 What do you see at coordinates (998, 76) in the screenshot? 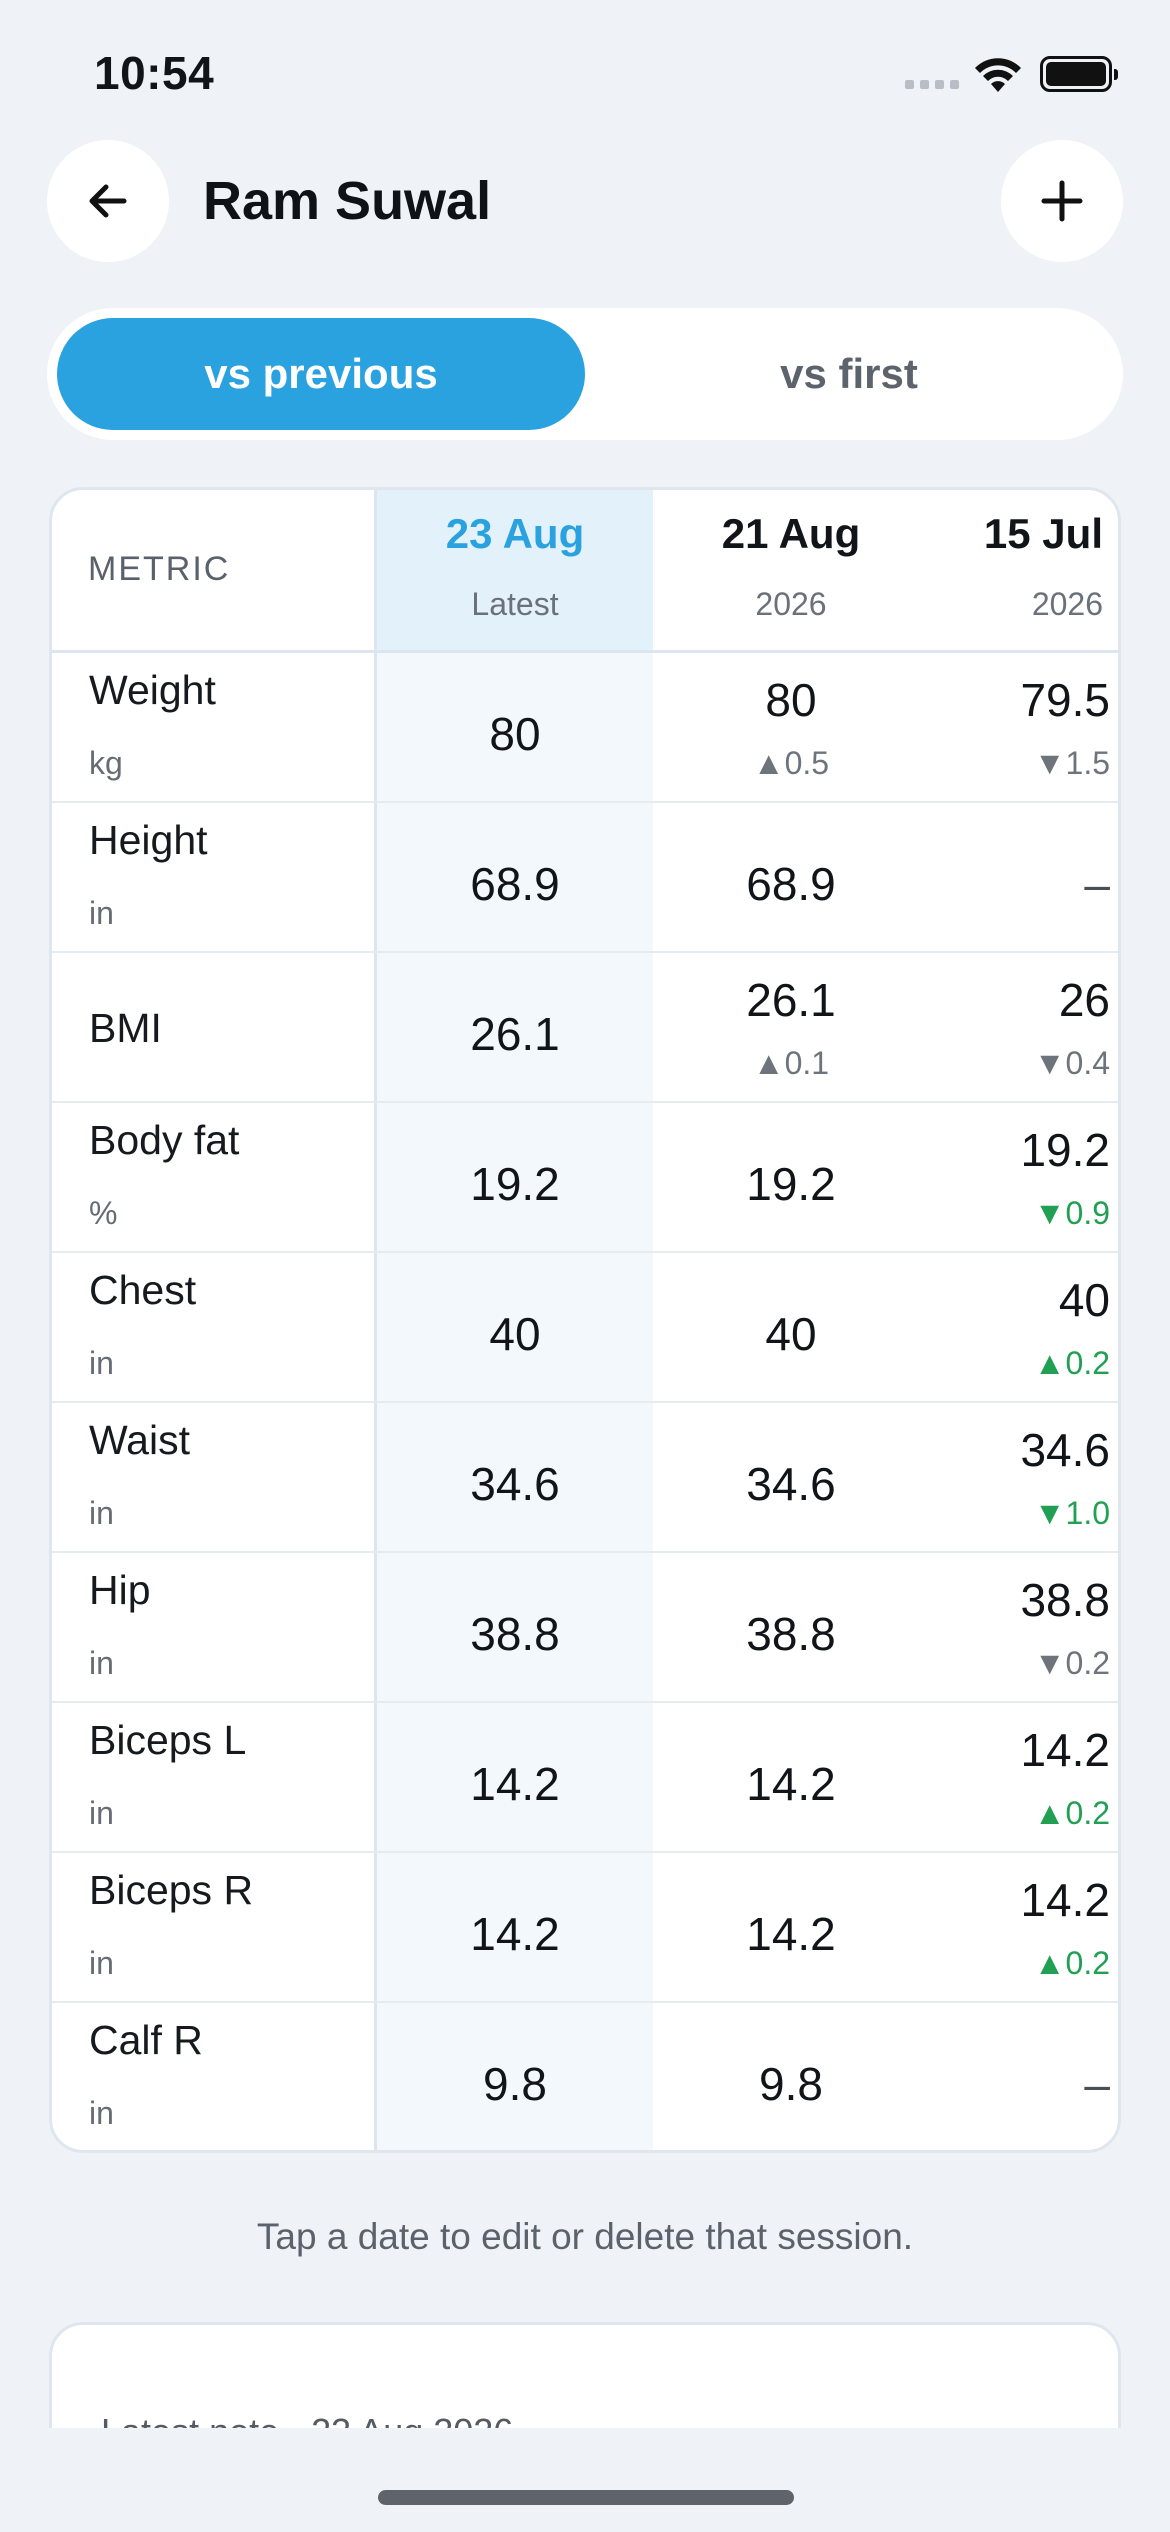
I see `wifi-icon` at bounding box center [998, 76].